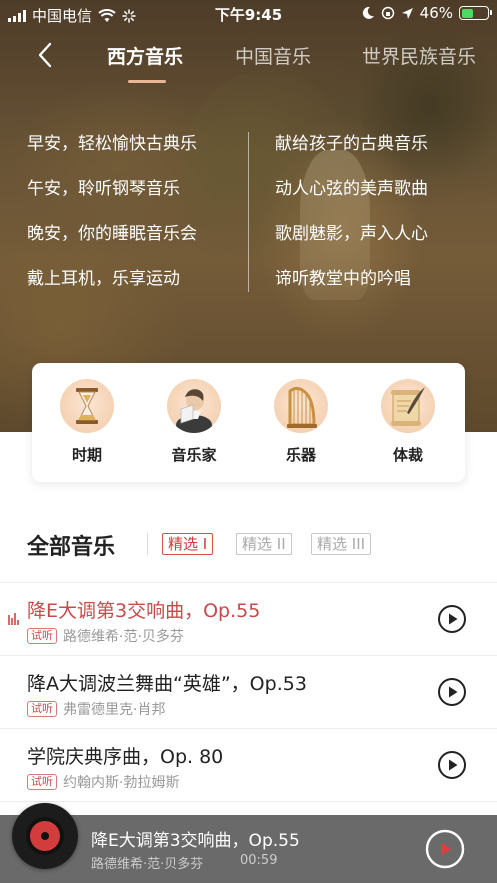  I want to click on hero-item: 谛听教堂中的吟唱, so click(351, 288).